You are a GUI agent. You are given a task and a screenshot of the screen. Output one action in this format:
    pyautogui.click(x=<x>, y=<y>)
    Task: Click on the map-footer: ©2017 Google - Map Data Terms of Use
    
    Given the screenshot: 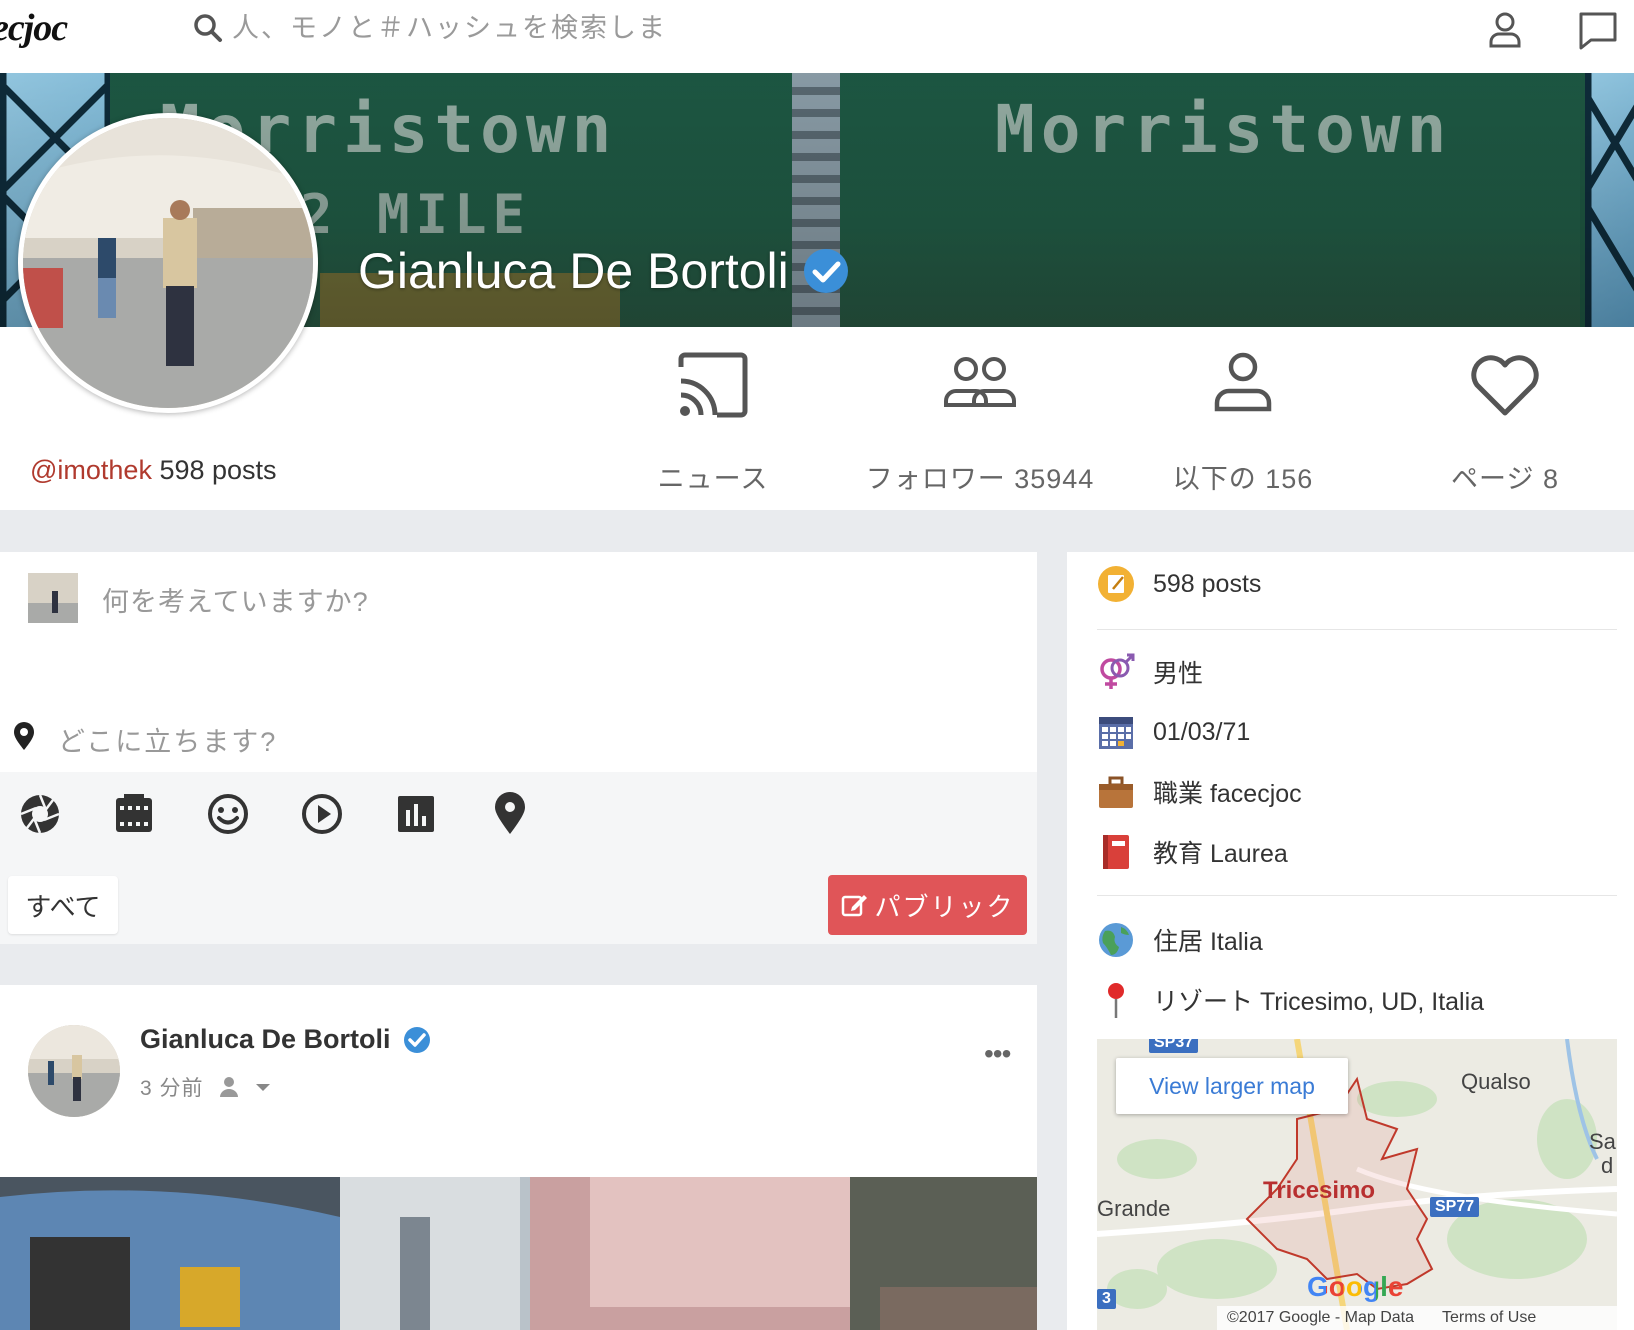 What is the action you would take?
    pyautogui.click(x=1417, y=1318)
    